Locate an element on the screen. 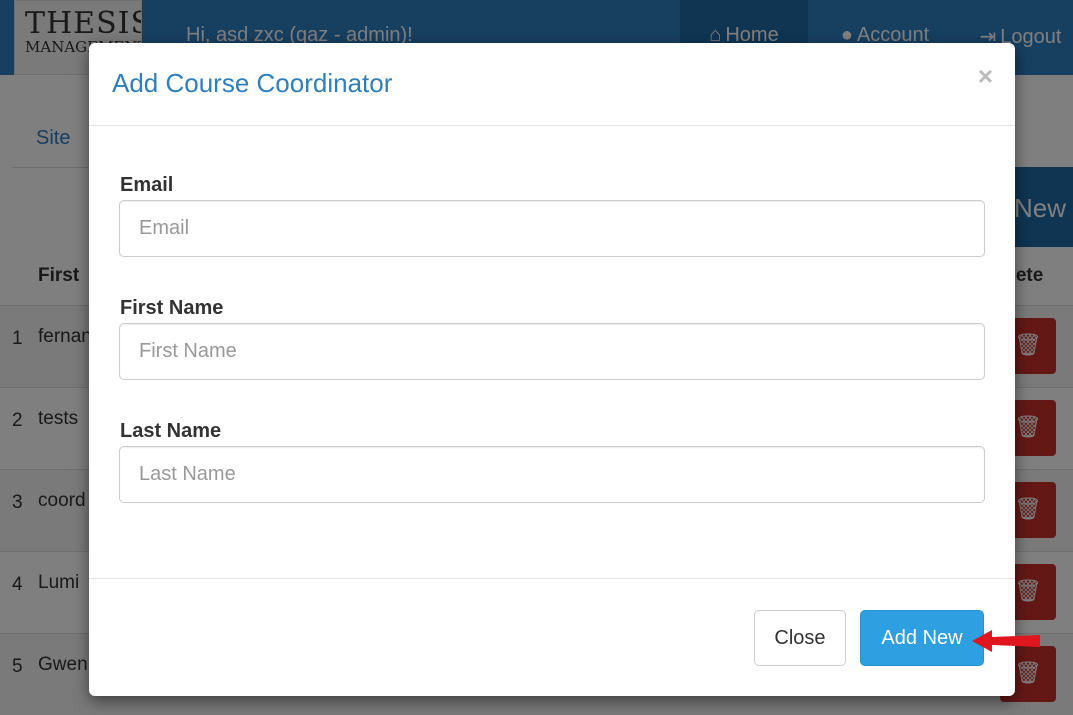 The height and width of the screenshot is (715, 1073). last-name-field is located at coordinates (552, 474).